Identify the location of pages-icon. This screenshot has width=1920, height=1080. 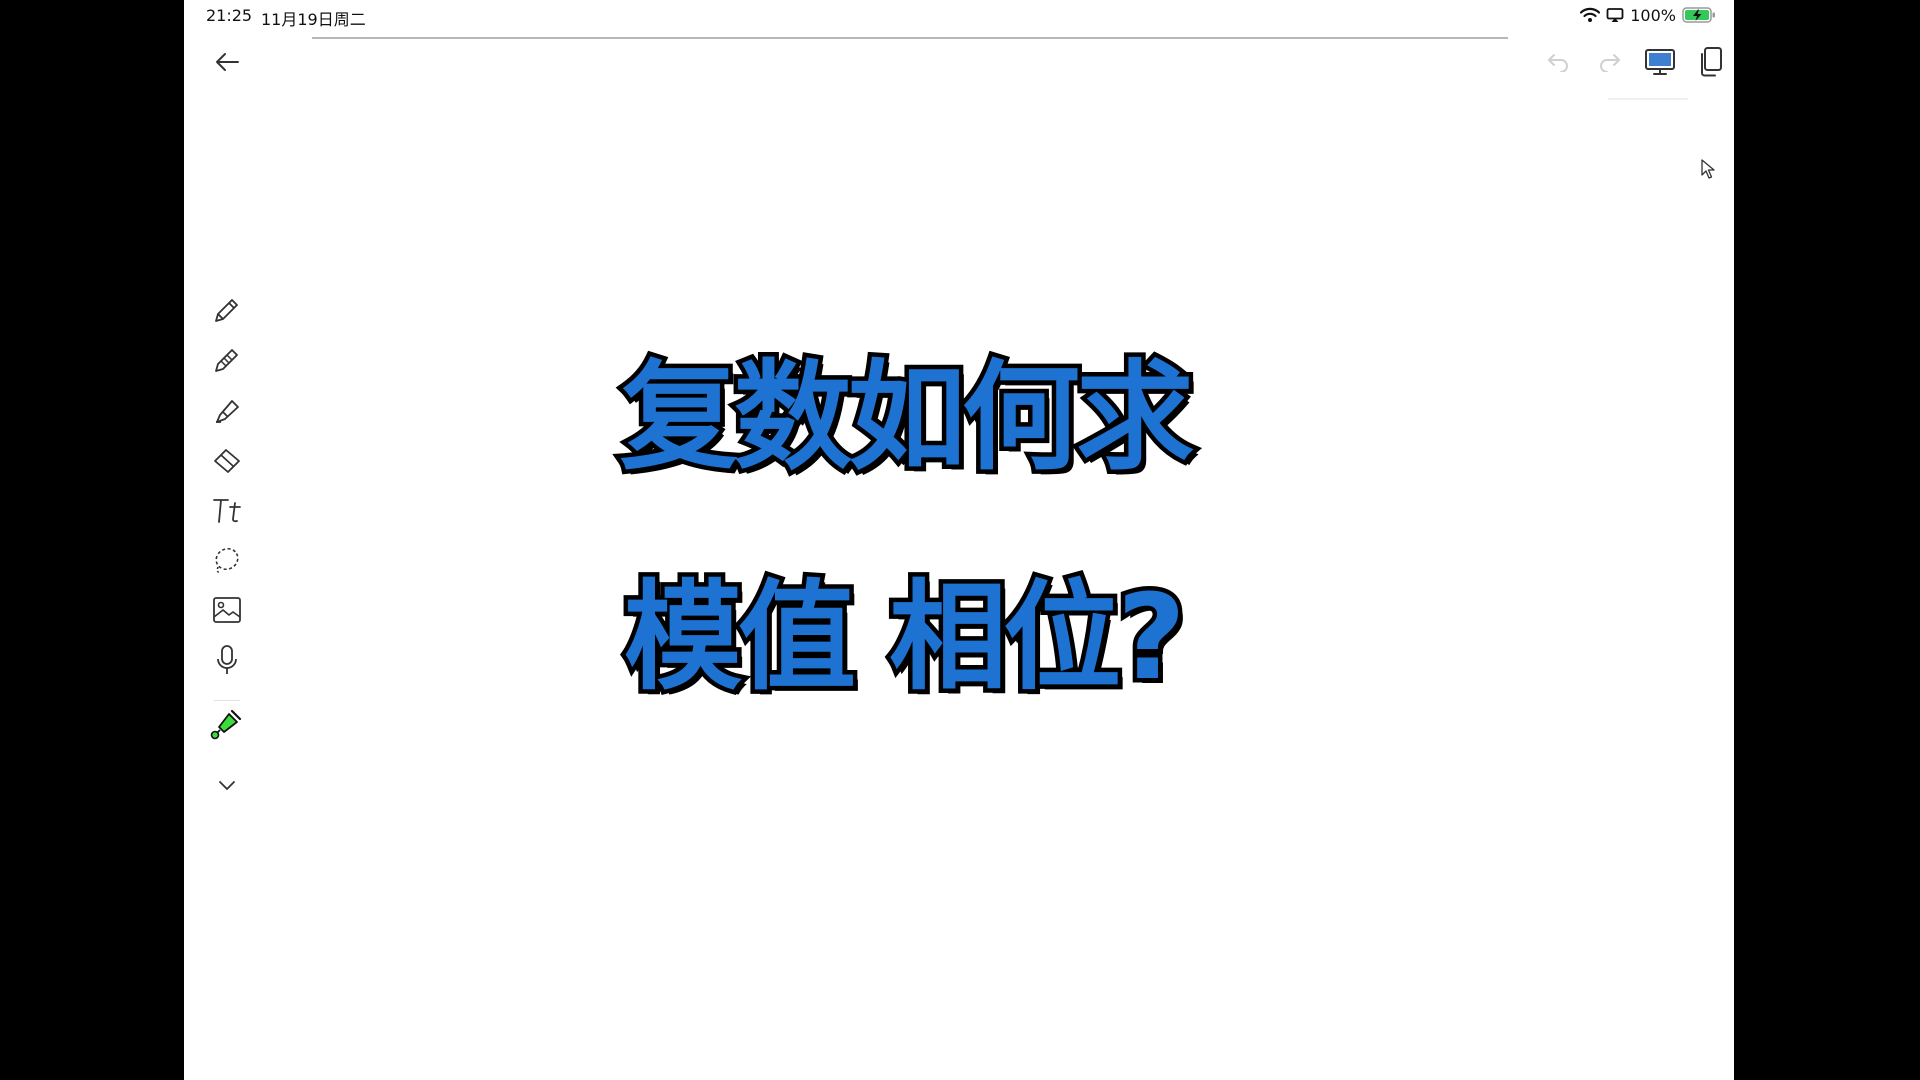
(1710, 64).